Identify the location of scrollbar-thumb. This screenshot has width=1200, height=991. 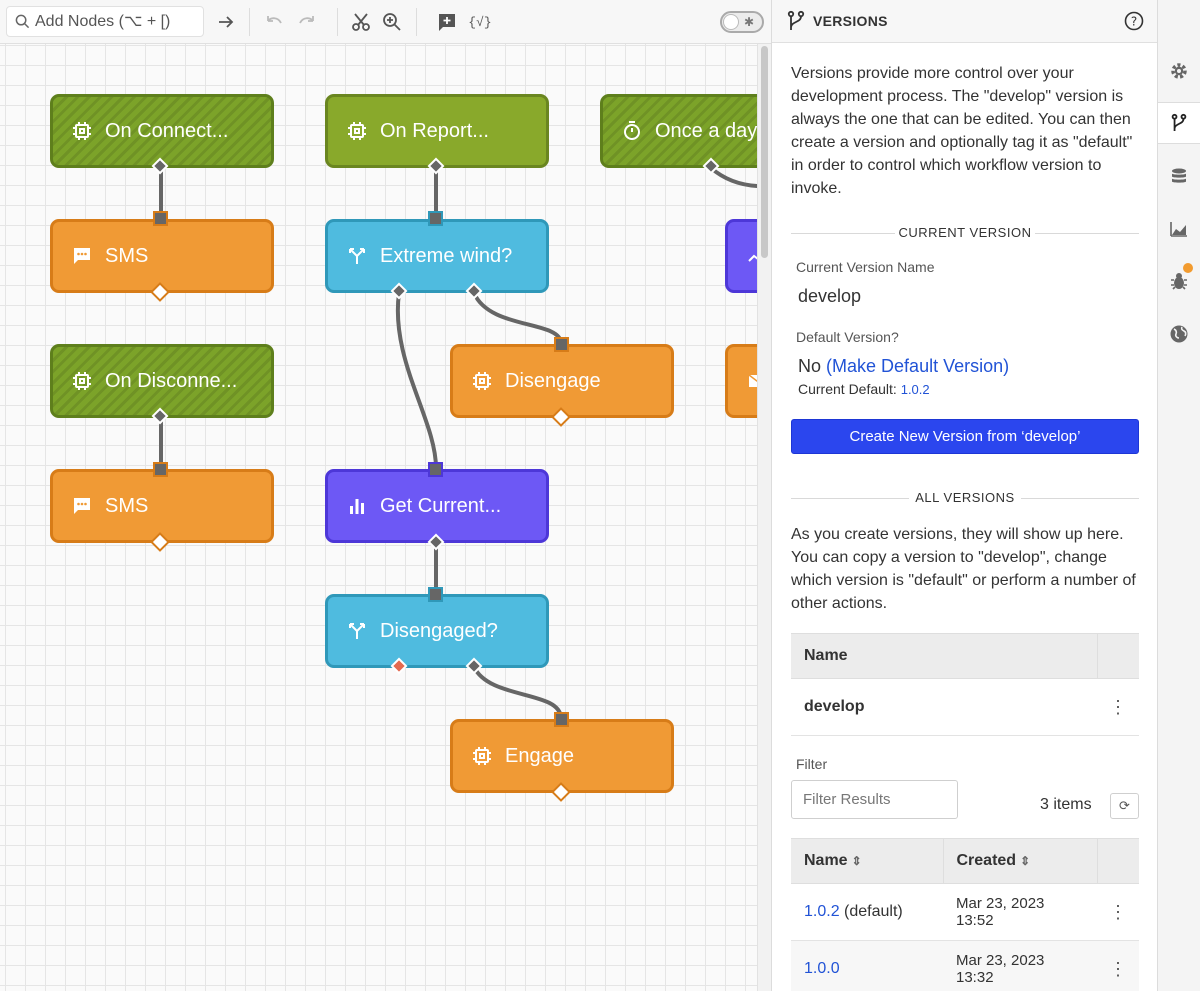
(764, 152).